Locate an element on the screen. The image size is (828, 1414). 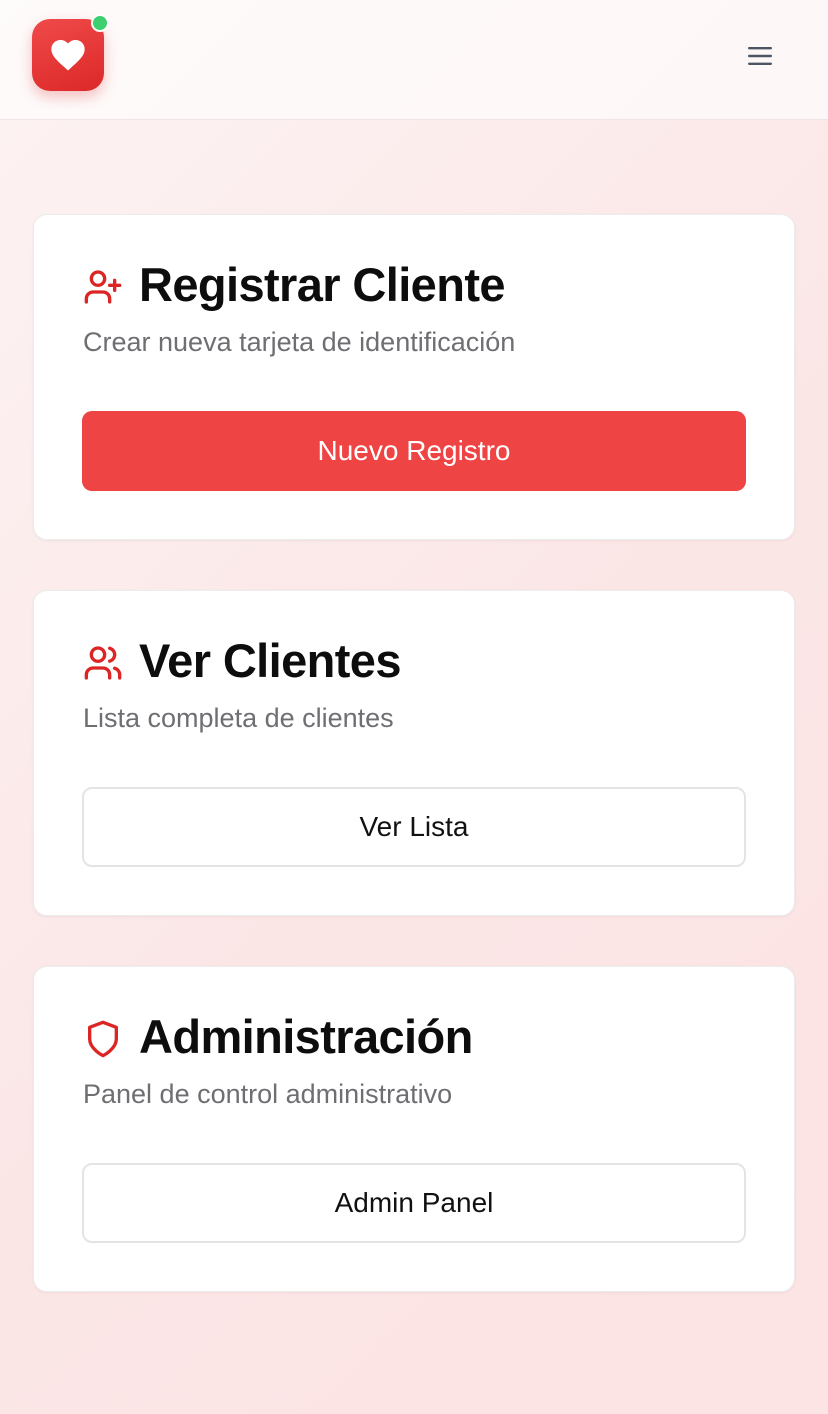
hamburger-menu-icon is located at coordinates (760, 56).